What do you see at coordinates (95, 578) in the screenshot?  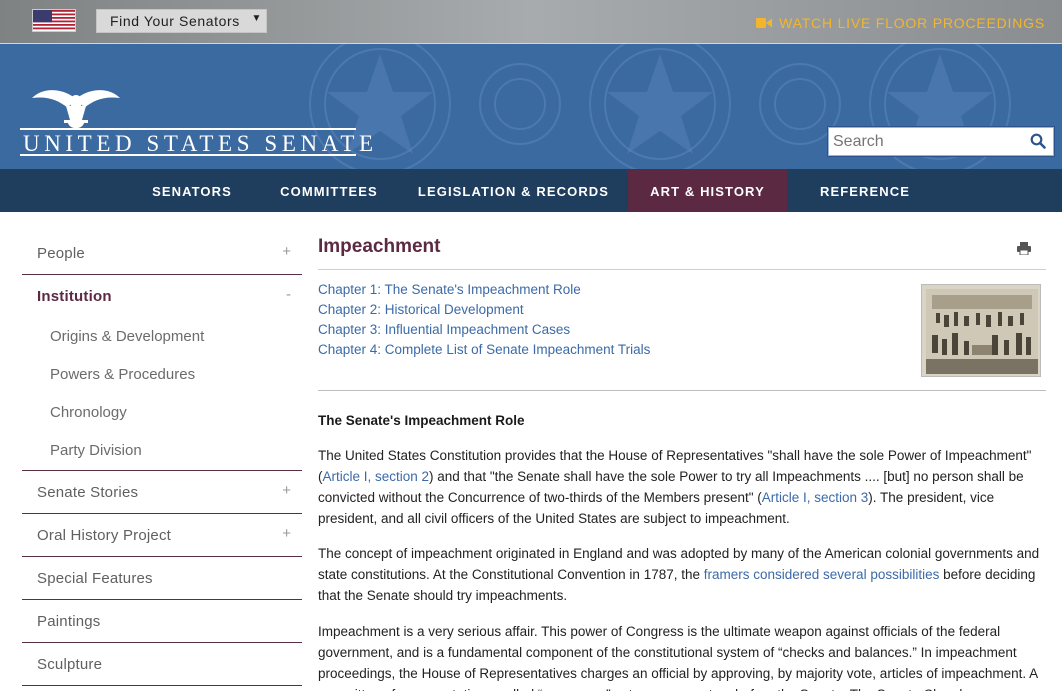 I see `sidebar-item-label: Special Features` at bounding box center [95, 578].